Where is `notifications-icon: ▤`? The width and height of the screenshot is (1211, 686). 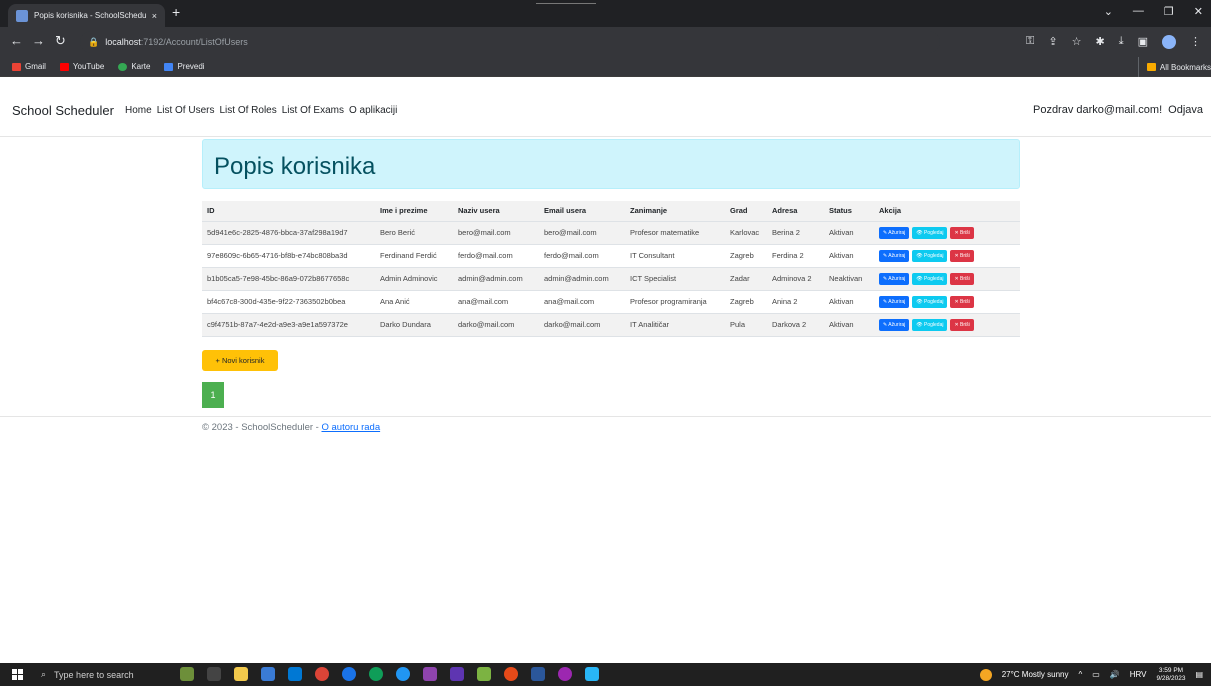
notifications-icon: ▤ is located at coordinates (1199, 674).